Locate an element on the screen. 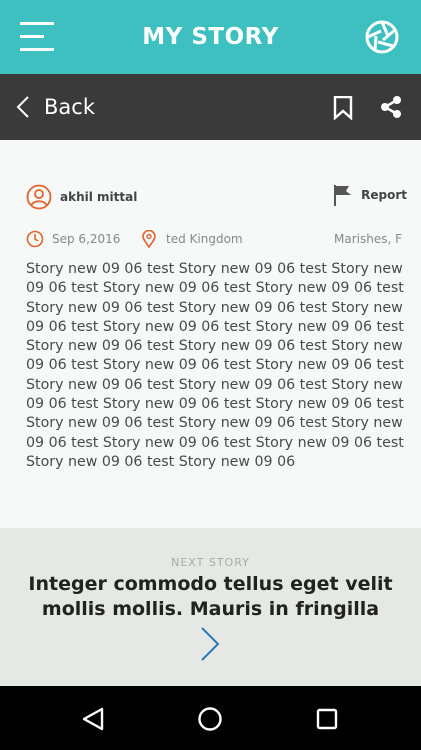 Image resolution: width=421 pixels, height=750 pixels. chevron-left-icon is located at coordinates (22, 107).